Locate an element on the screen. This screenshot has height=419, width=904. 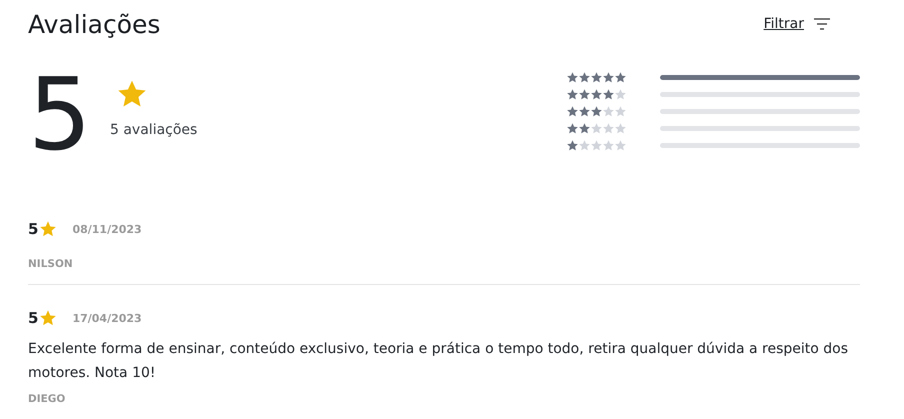
review-author: NILSON is located at coordinates (51, 264).